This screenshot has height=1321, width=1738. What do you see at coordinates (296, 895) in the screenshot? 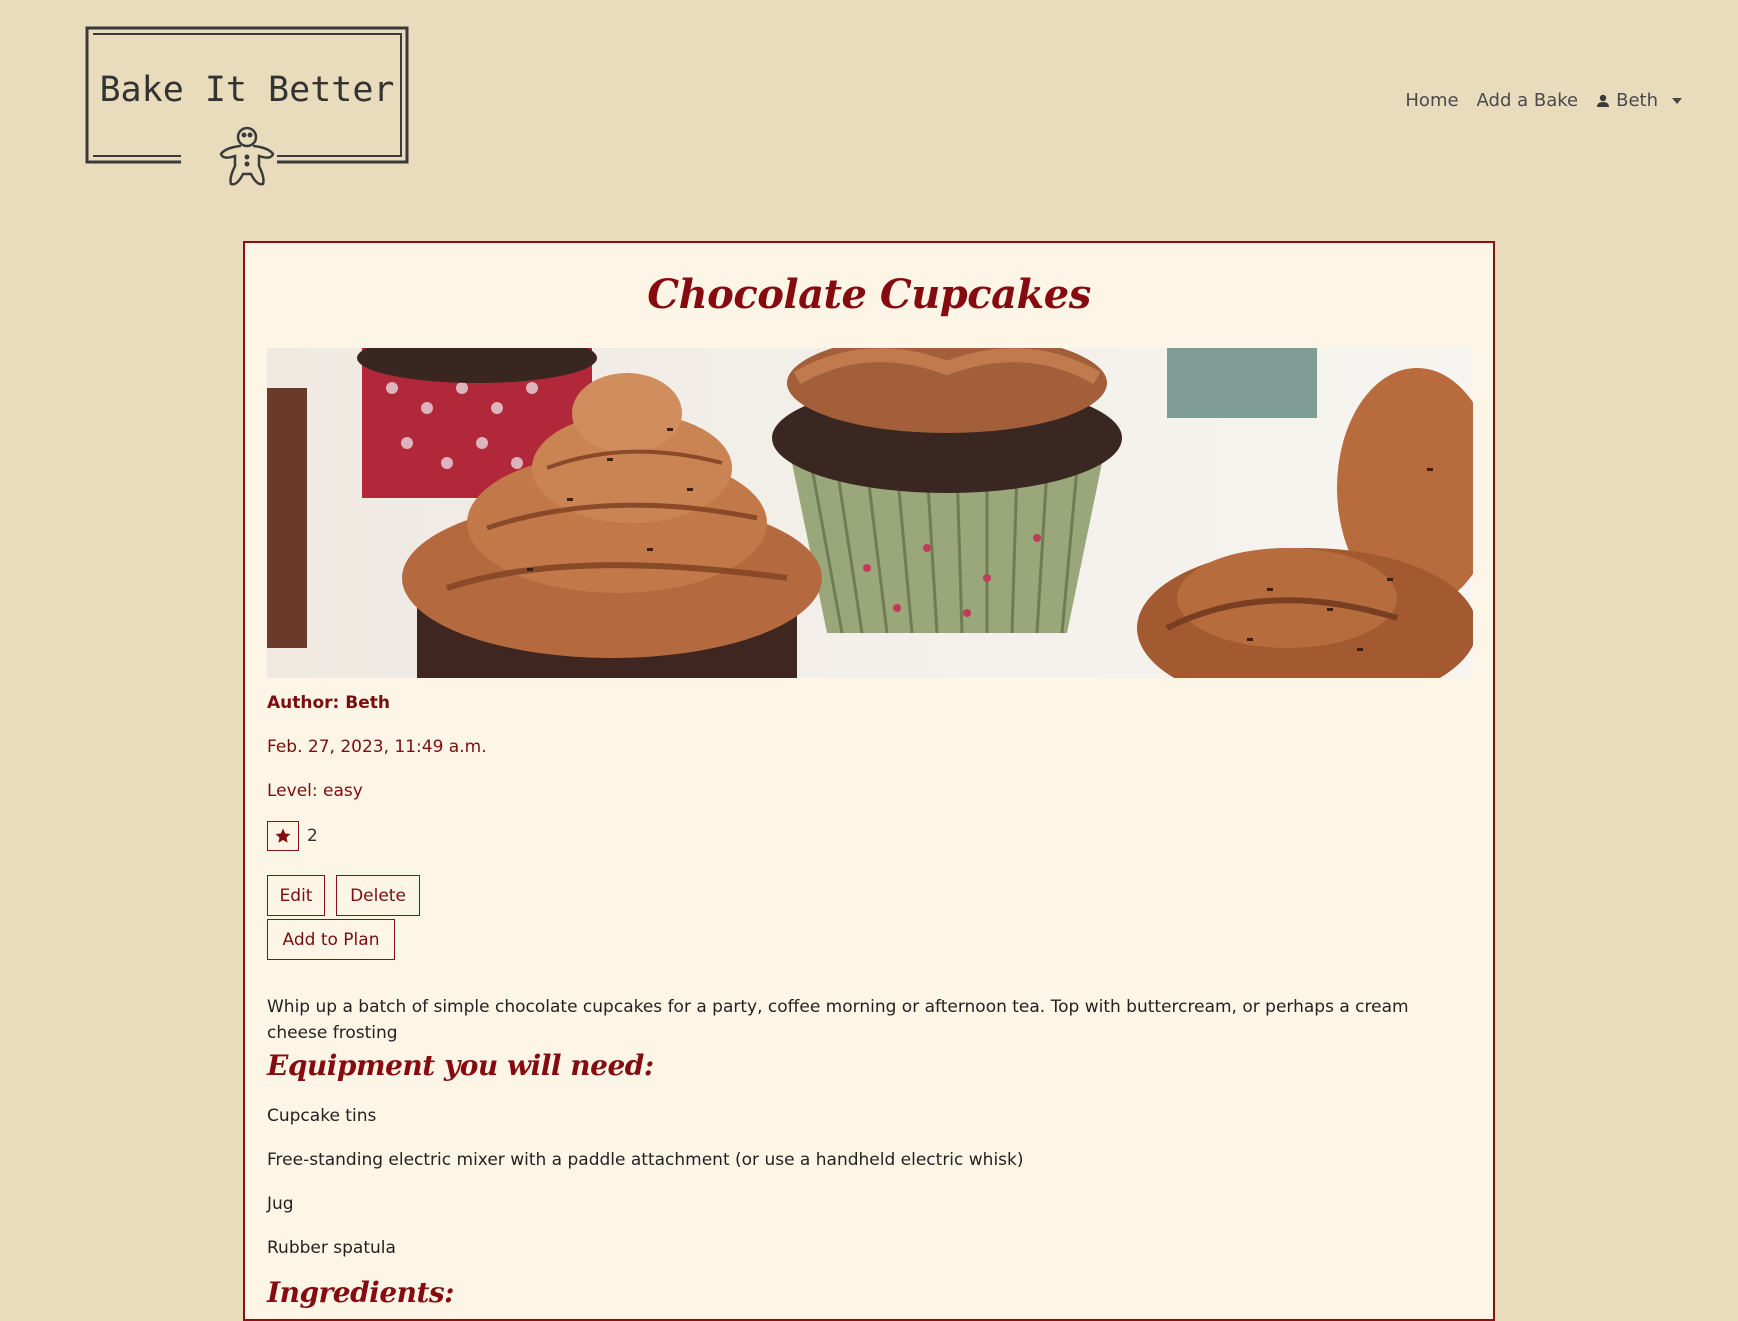
I see `edit-button: Edit` at bounding box center [296, 895].